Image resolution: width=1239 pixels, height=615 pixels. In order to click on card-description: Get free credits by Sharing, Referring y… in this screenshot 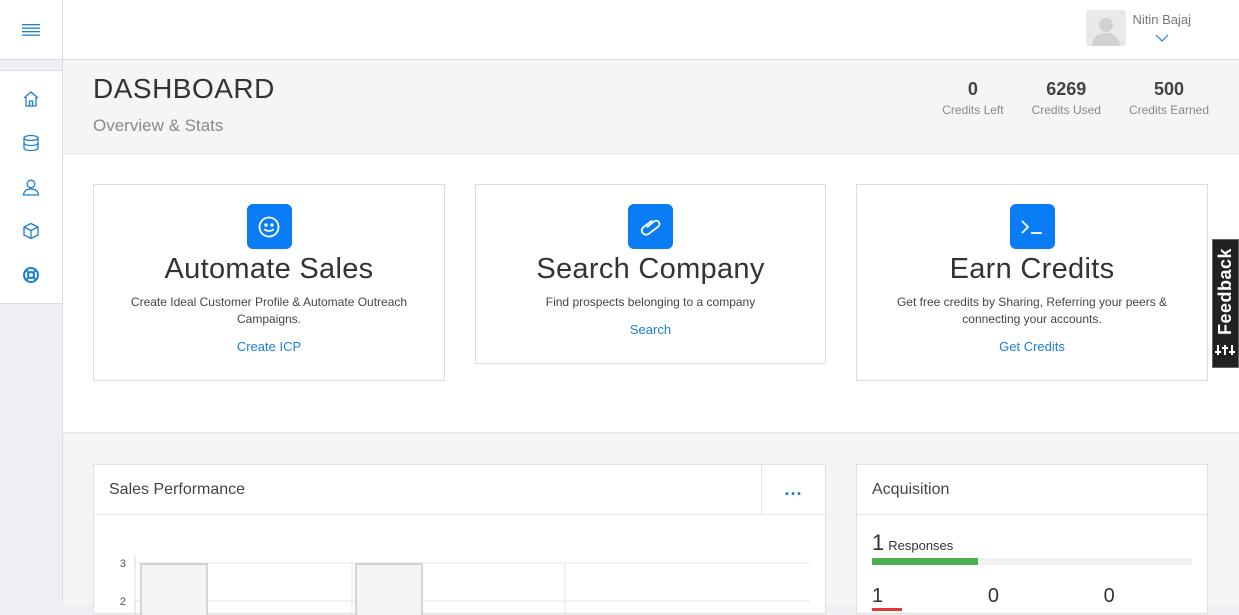, I will do `click(1032, 310)`.